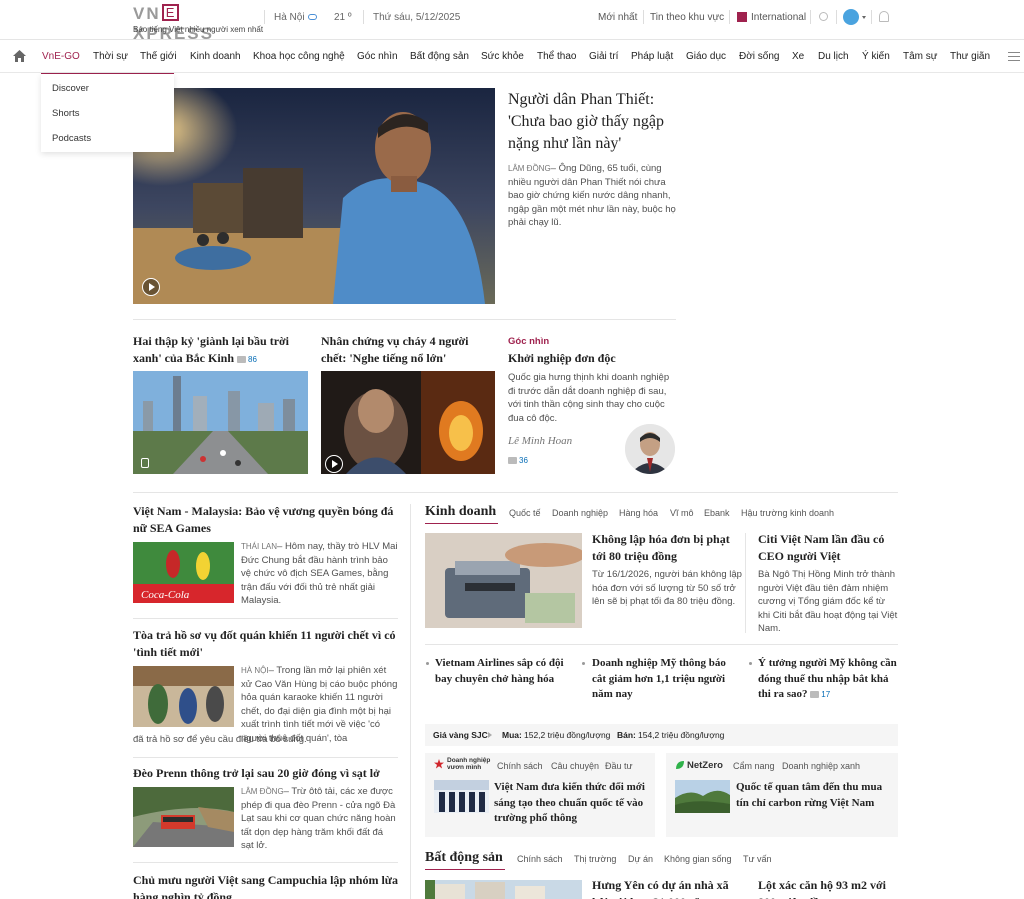 The height and width of the screenshot is (899, 1024). I want to click on article-location: LÂM ĐỒNG, so click(262, 791).